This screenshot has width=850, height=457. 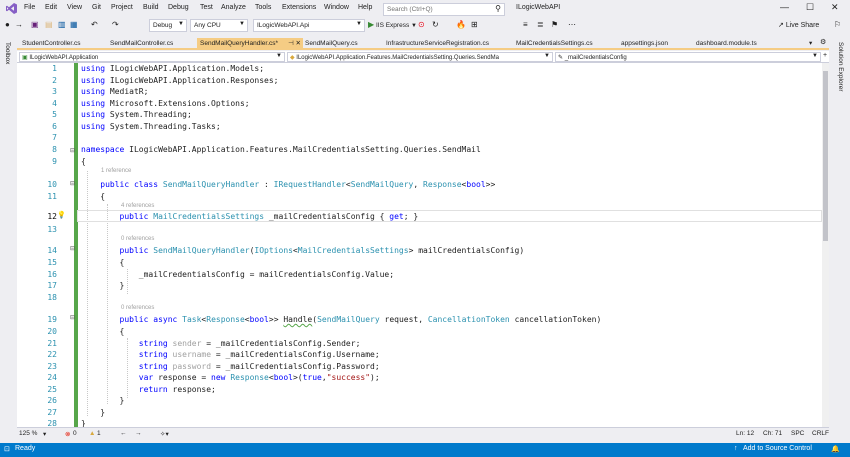 I want to click on error-count: 0, so click(x=75, y=433).